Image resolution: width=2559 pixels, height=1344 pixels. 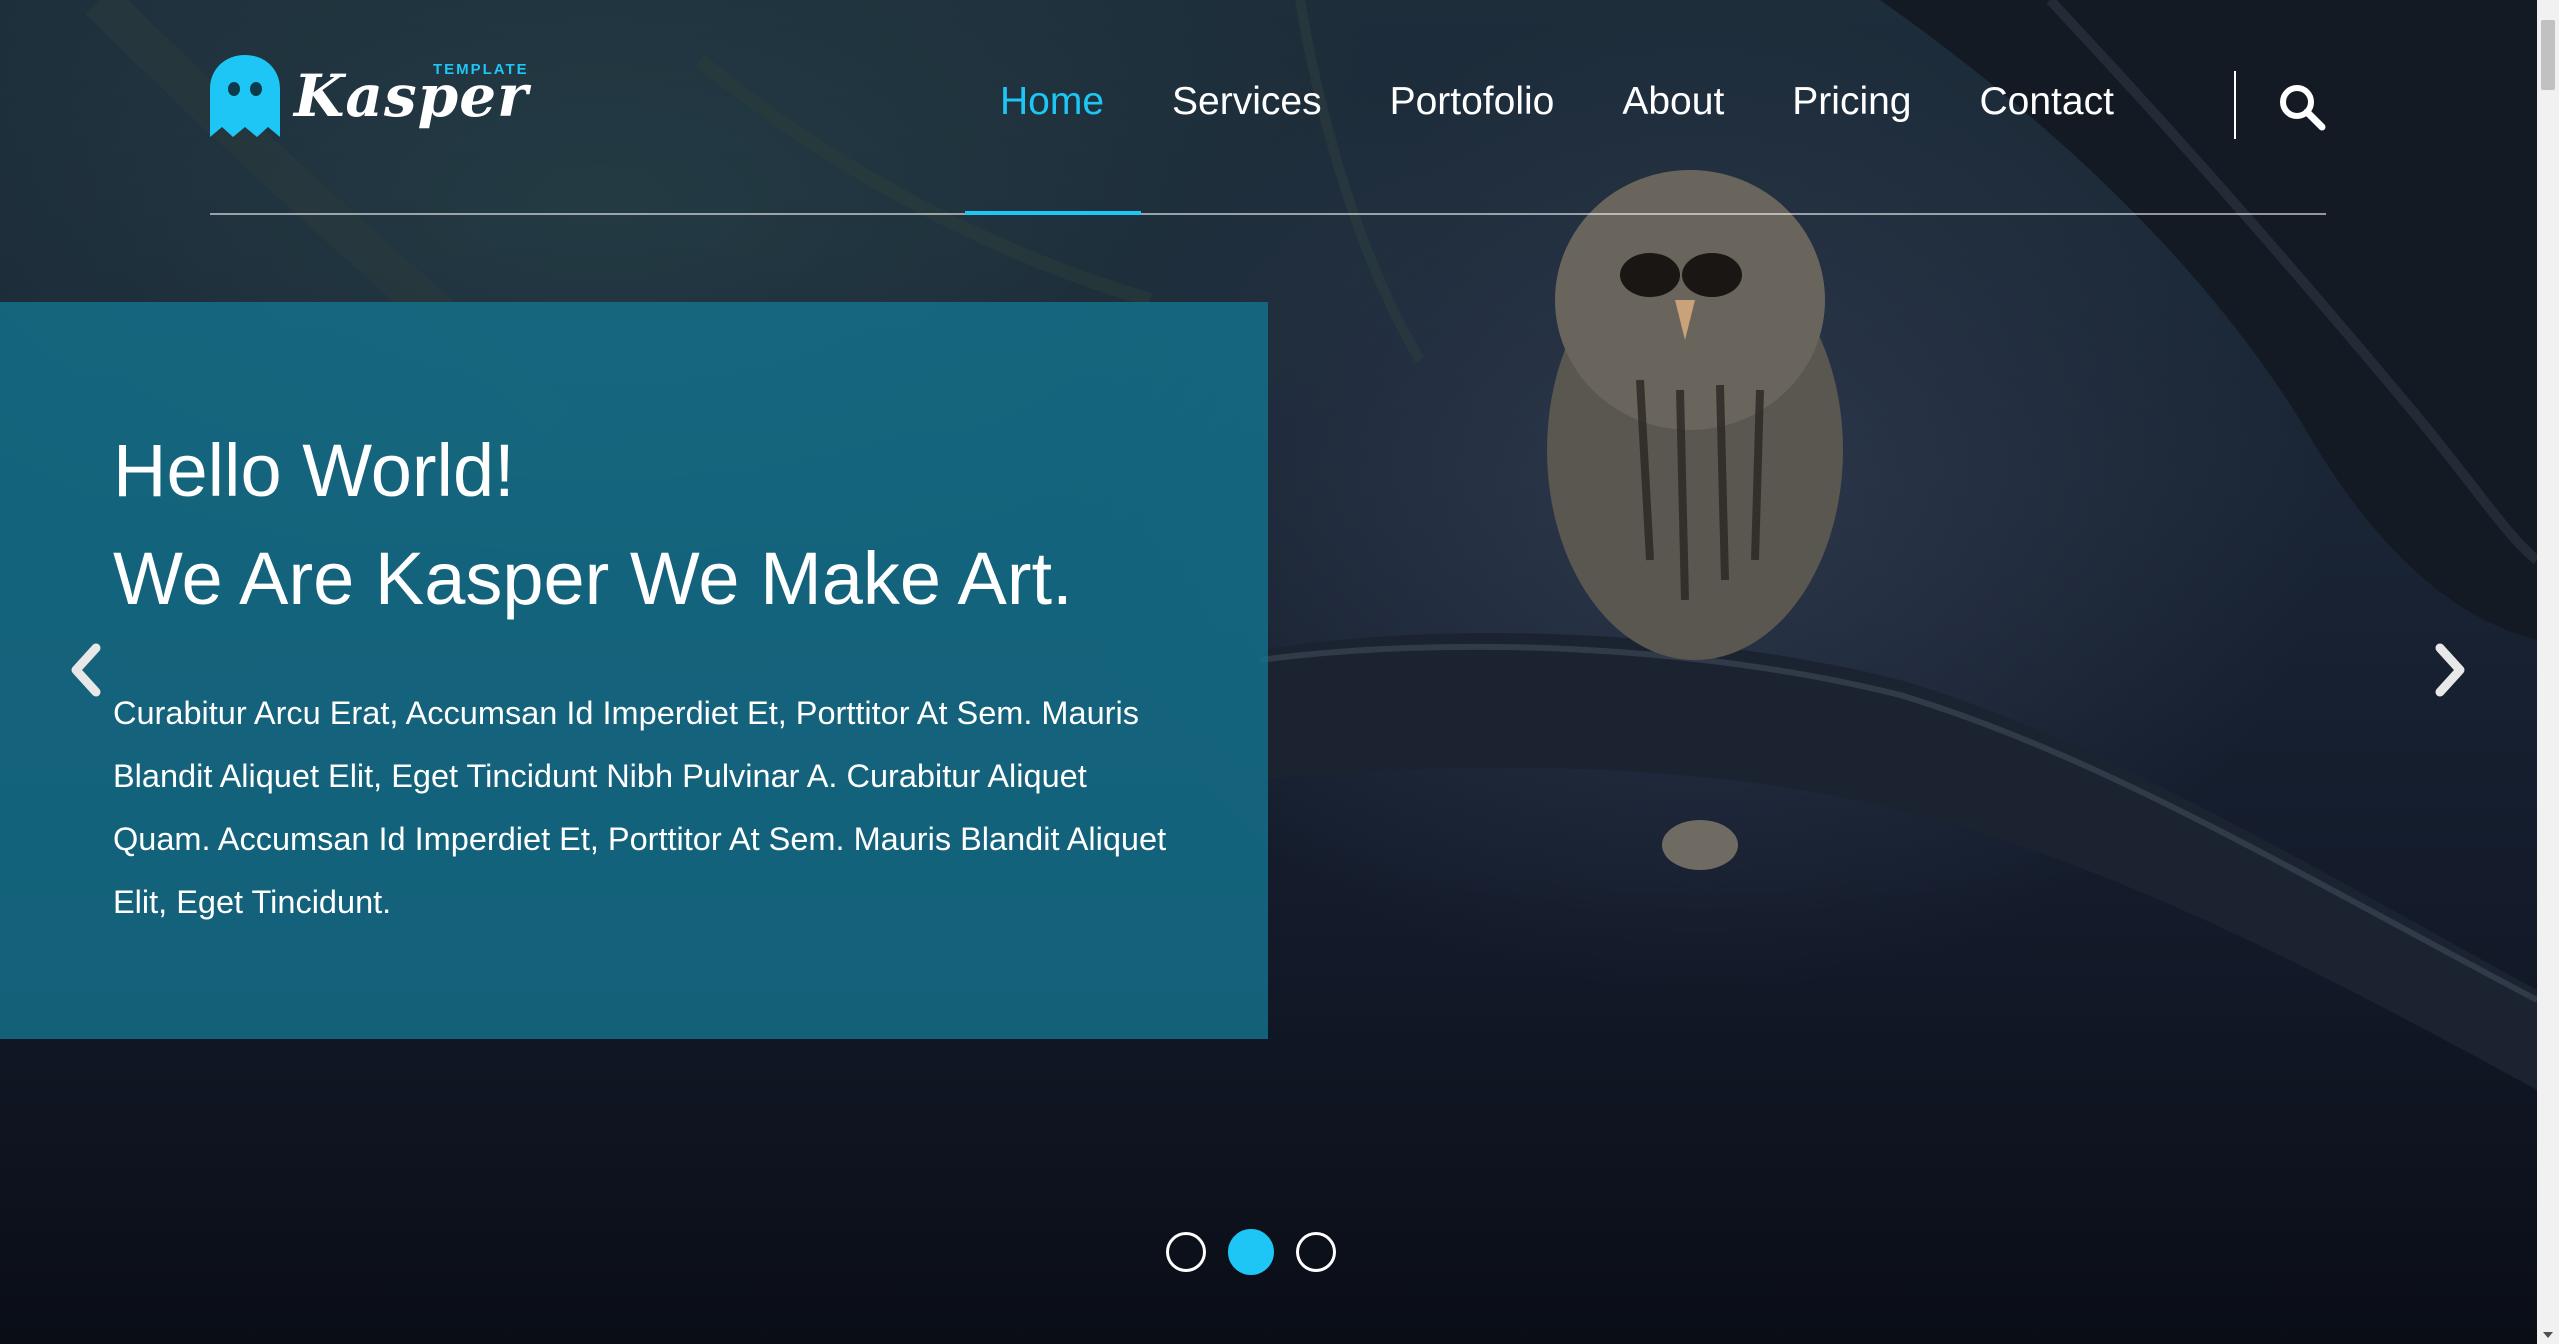 I want to click on brand-name-wrap: TEMPLATE Kasper, so click(x=411, y=93).